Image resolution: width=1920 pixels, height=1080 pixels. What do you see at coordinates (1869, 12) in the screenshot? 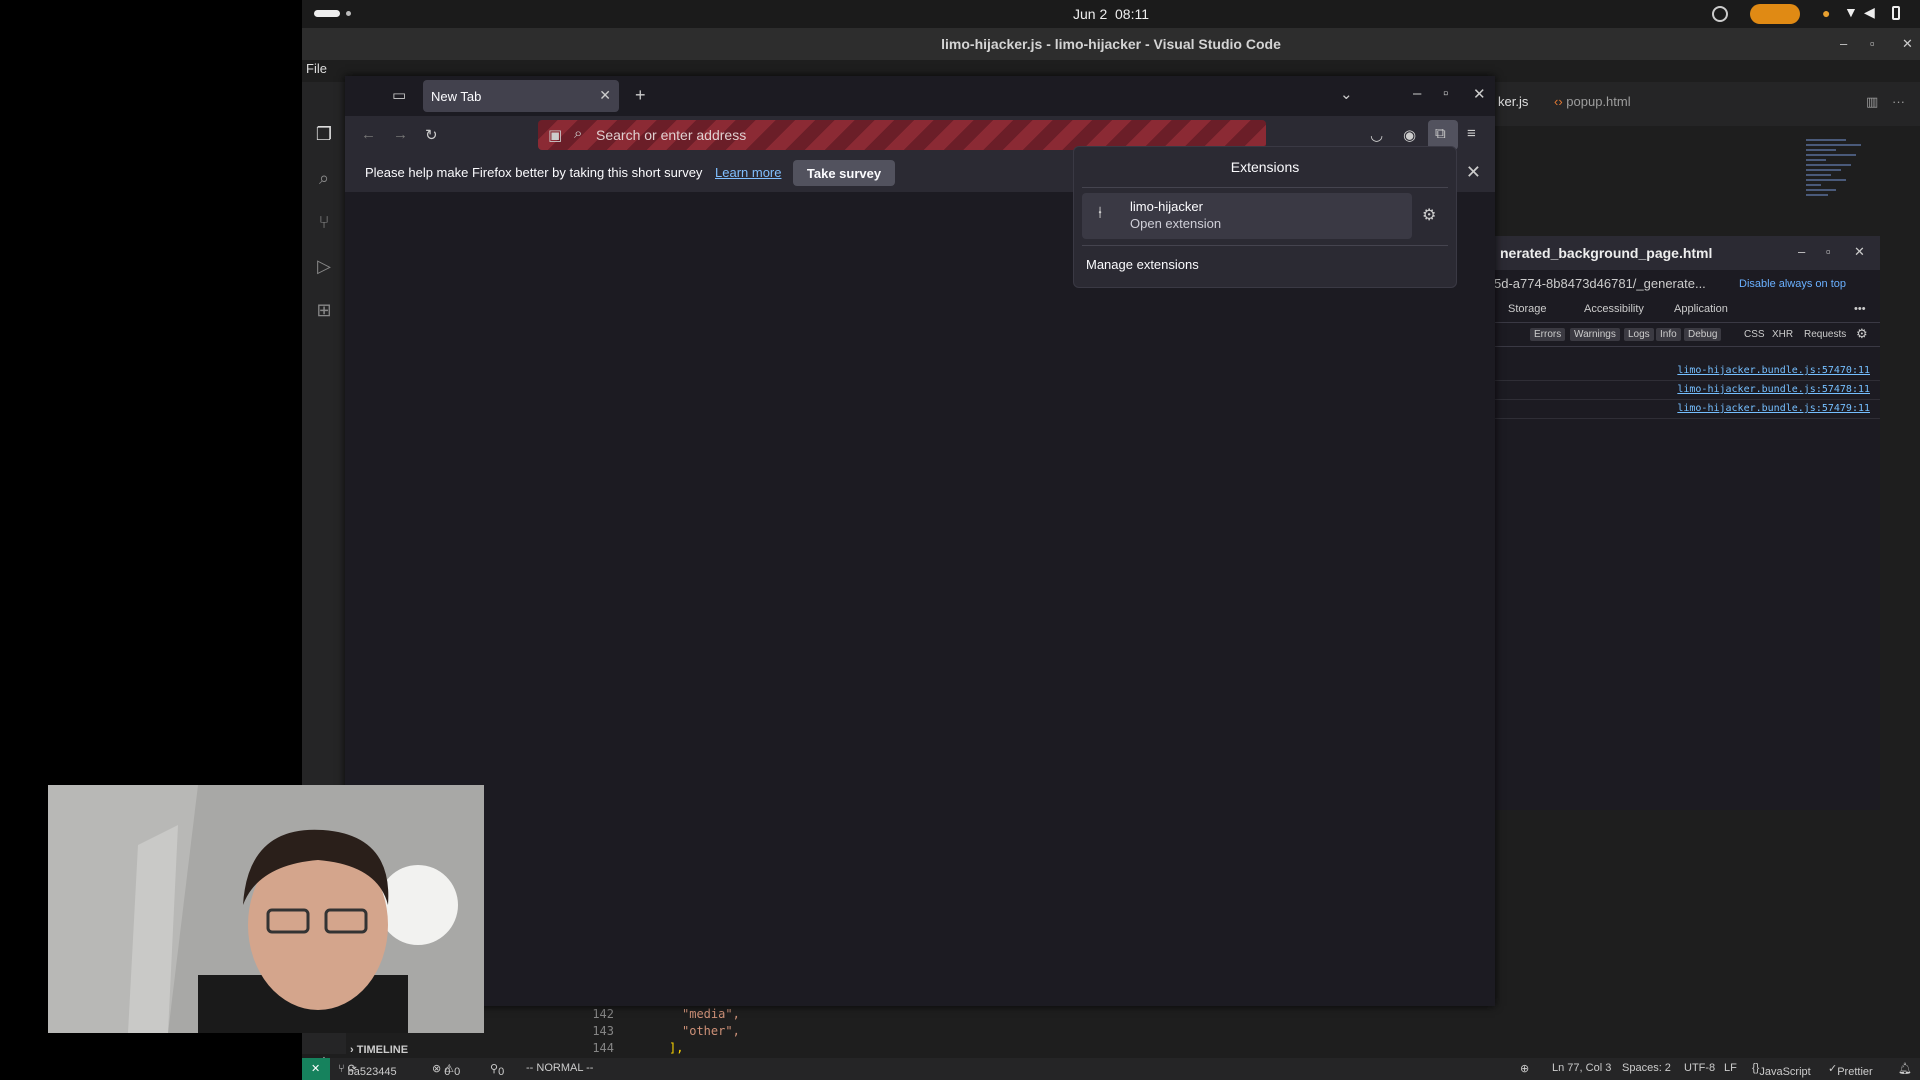
I see `volume-icon: ◀` at bounding box center [1869, 12].